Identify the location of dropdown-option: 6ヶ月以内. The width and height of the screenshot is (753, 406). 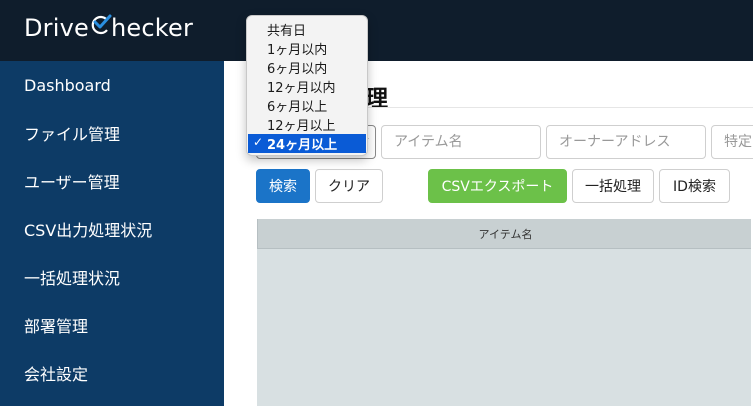
(307, 67).